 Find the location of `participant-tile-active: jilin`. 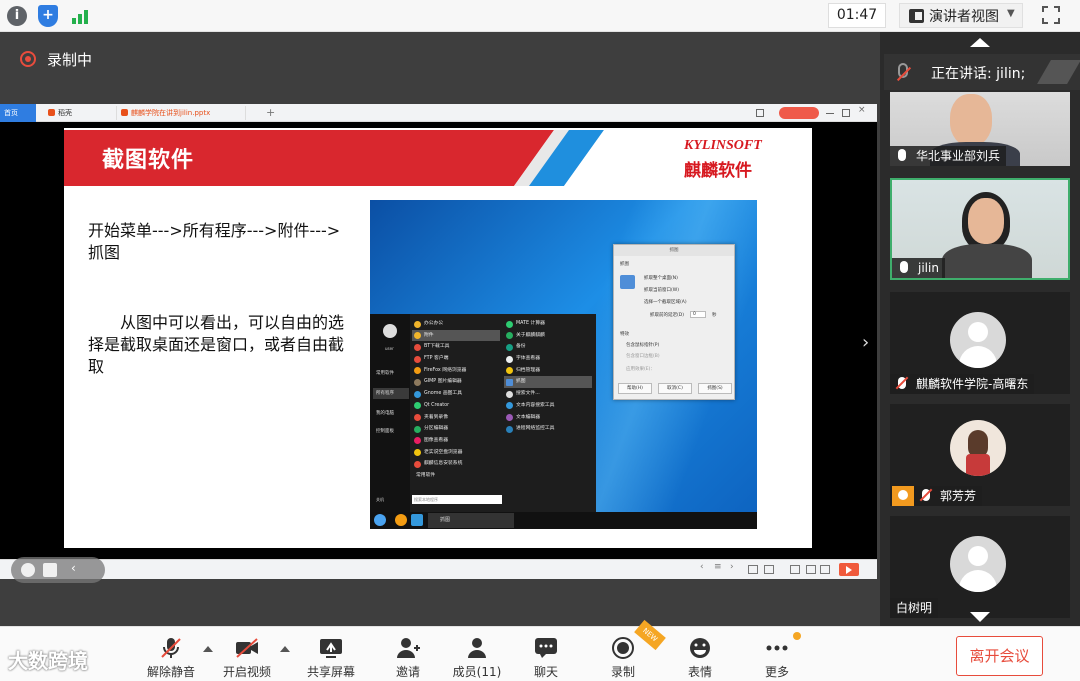

participant-tile-active: jilin is located at coordinates (980, 229).